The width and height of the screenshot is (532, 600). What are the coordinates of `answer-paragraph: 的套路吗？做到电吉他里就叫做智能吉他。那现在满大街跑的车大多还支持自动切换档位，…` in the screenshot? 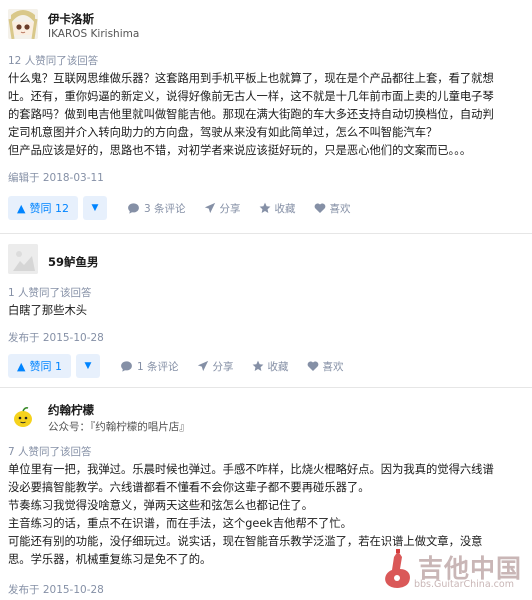 It's located at (251, 114).